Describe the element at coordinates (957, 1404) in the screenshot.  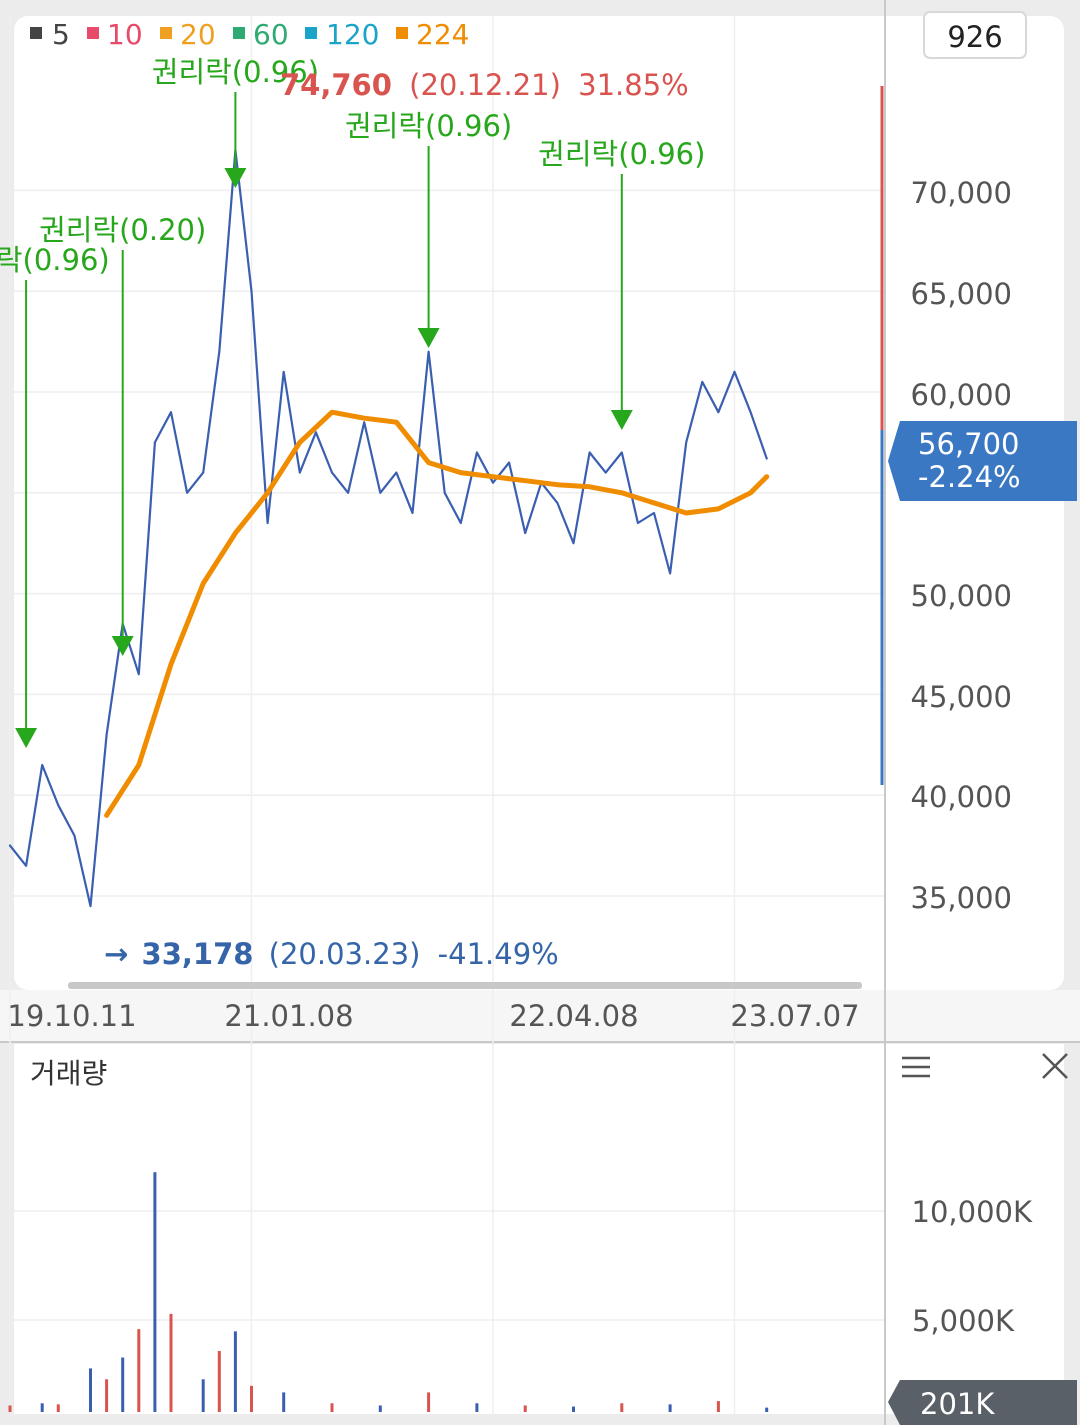
I see `current-volume: 201K` at that location.